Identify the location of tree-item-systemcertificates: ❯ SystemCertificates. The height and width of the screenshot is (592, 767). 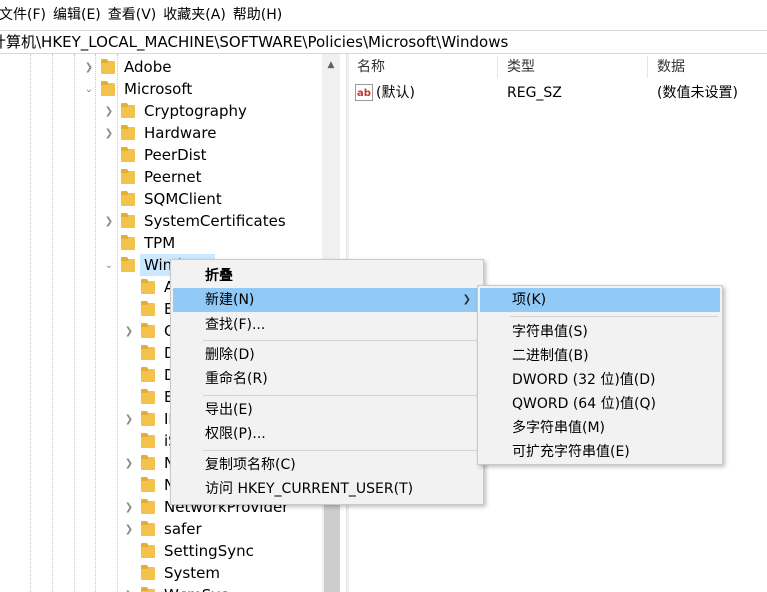
(161, 221).